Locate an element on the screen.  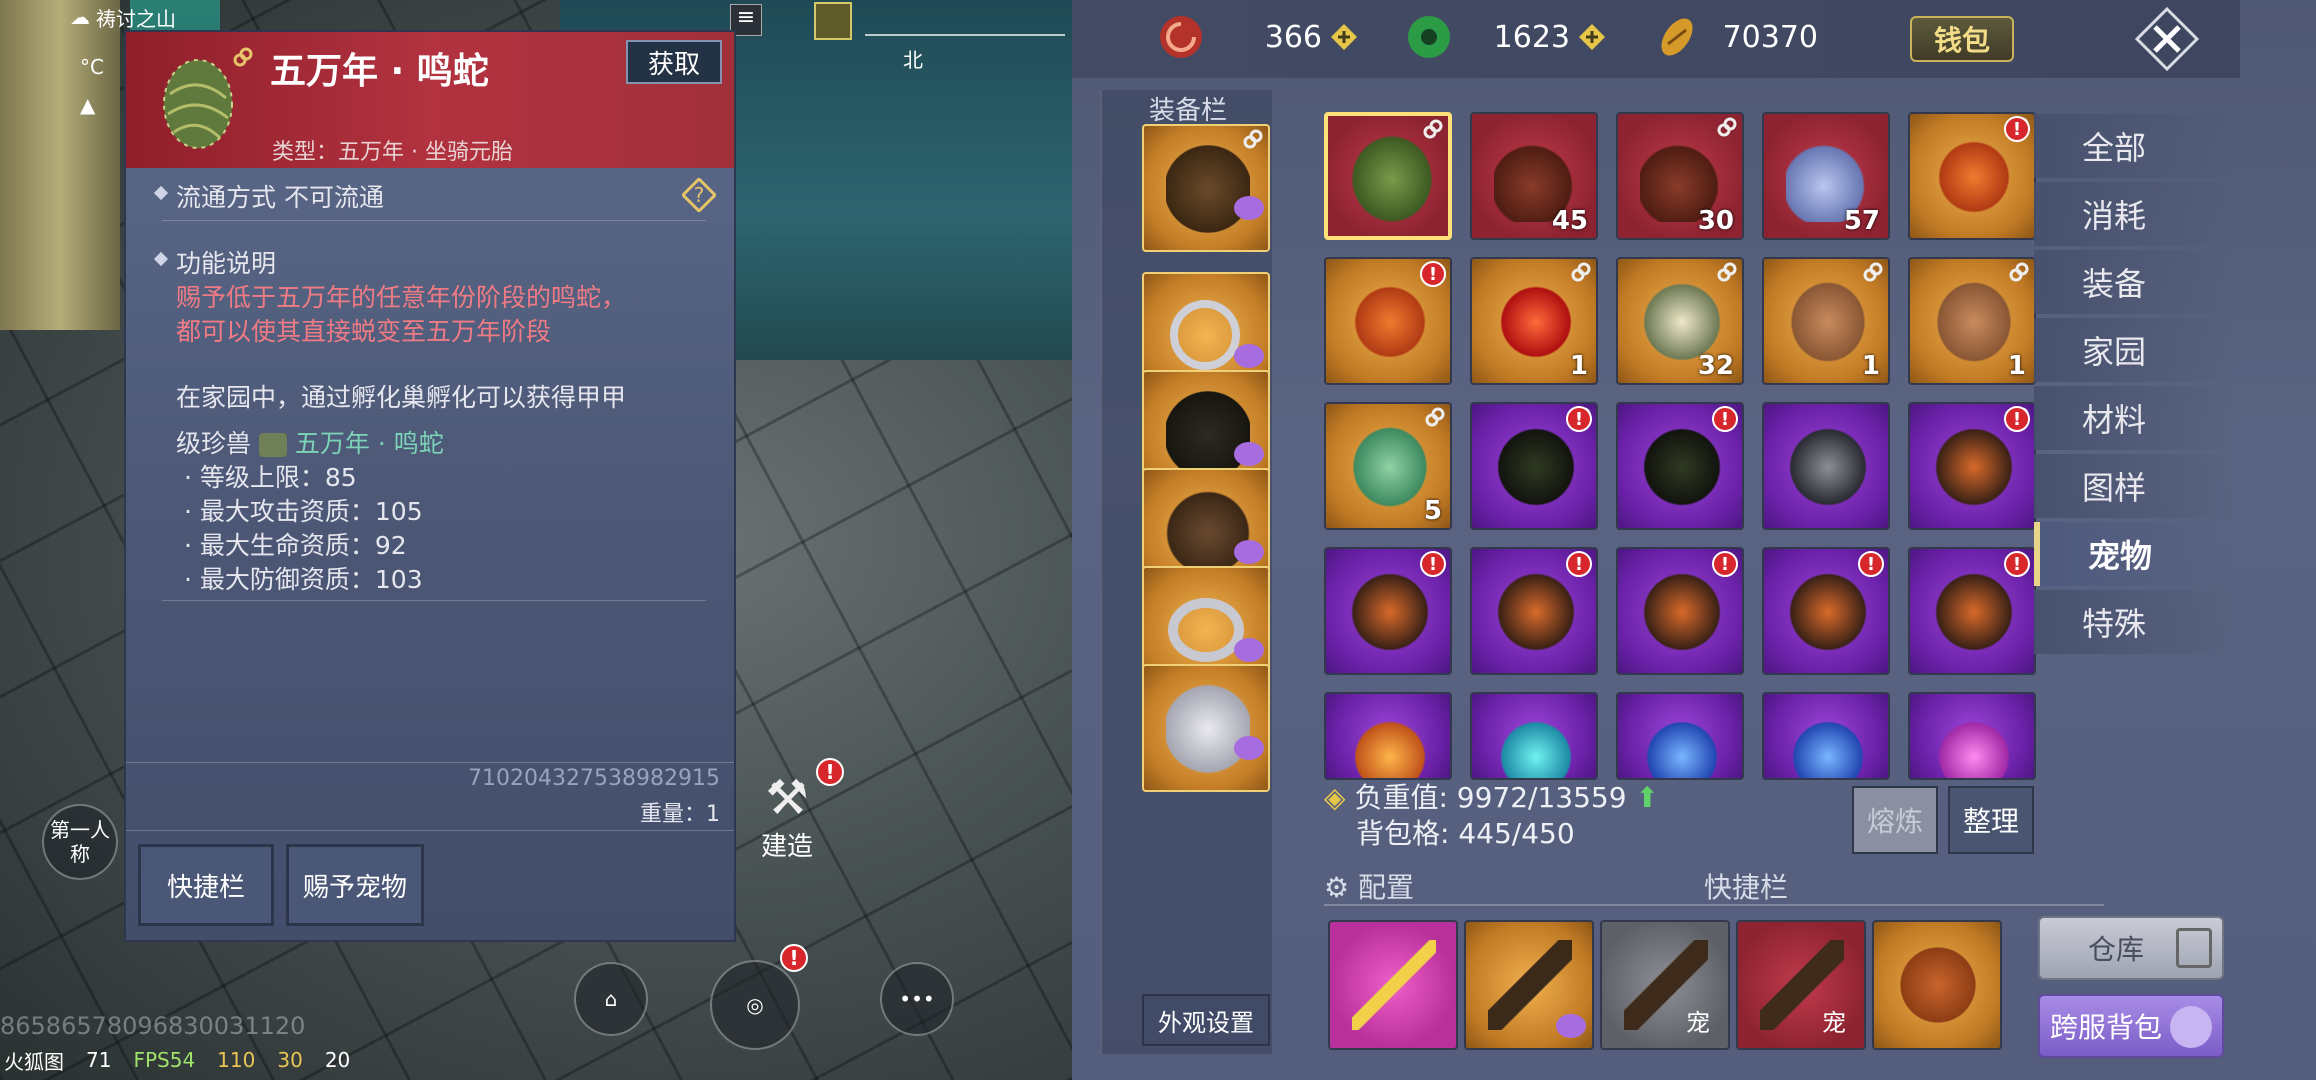
cross-server-bag-button: 跨服背包 is located at coordinates (2131, 1026).